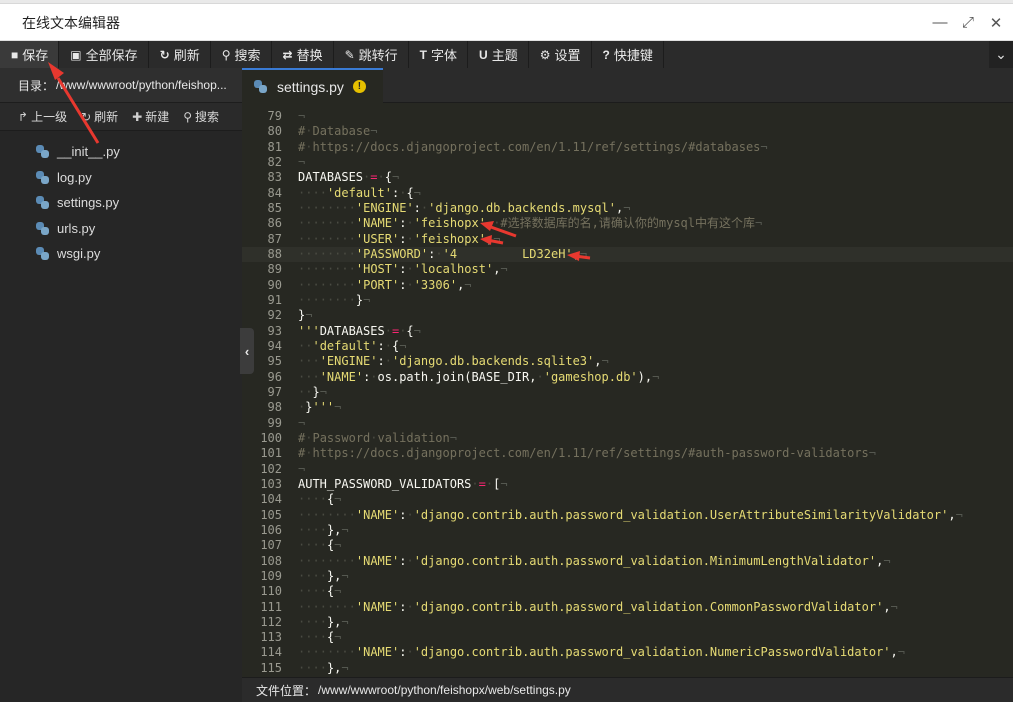  Describe the element at coordinates (274, 223) in the screenshot. I see `line-number: 86` at that location.